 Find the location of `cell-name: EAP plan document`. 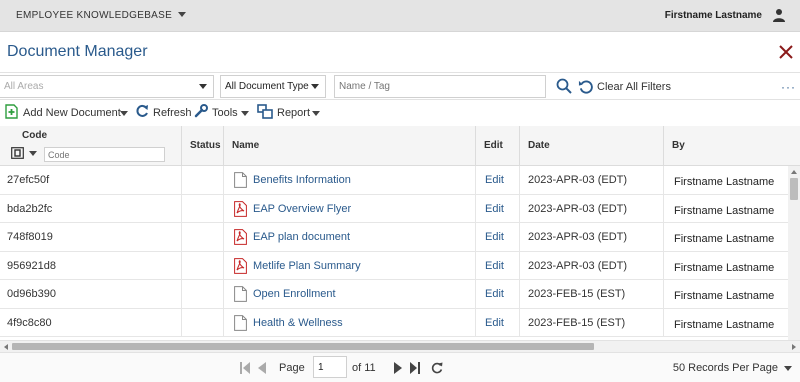

cell-name: EAP plan document is located at coordinates (350, 237).